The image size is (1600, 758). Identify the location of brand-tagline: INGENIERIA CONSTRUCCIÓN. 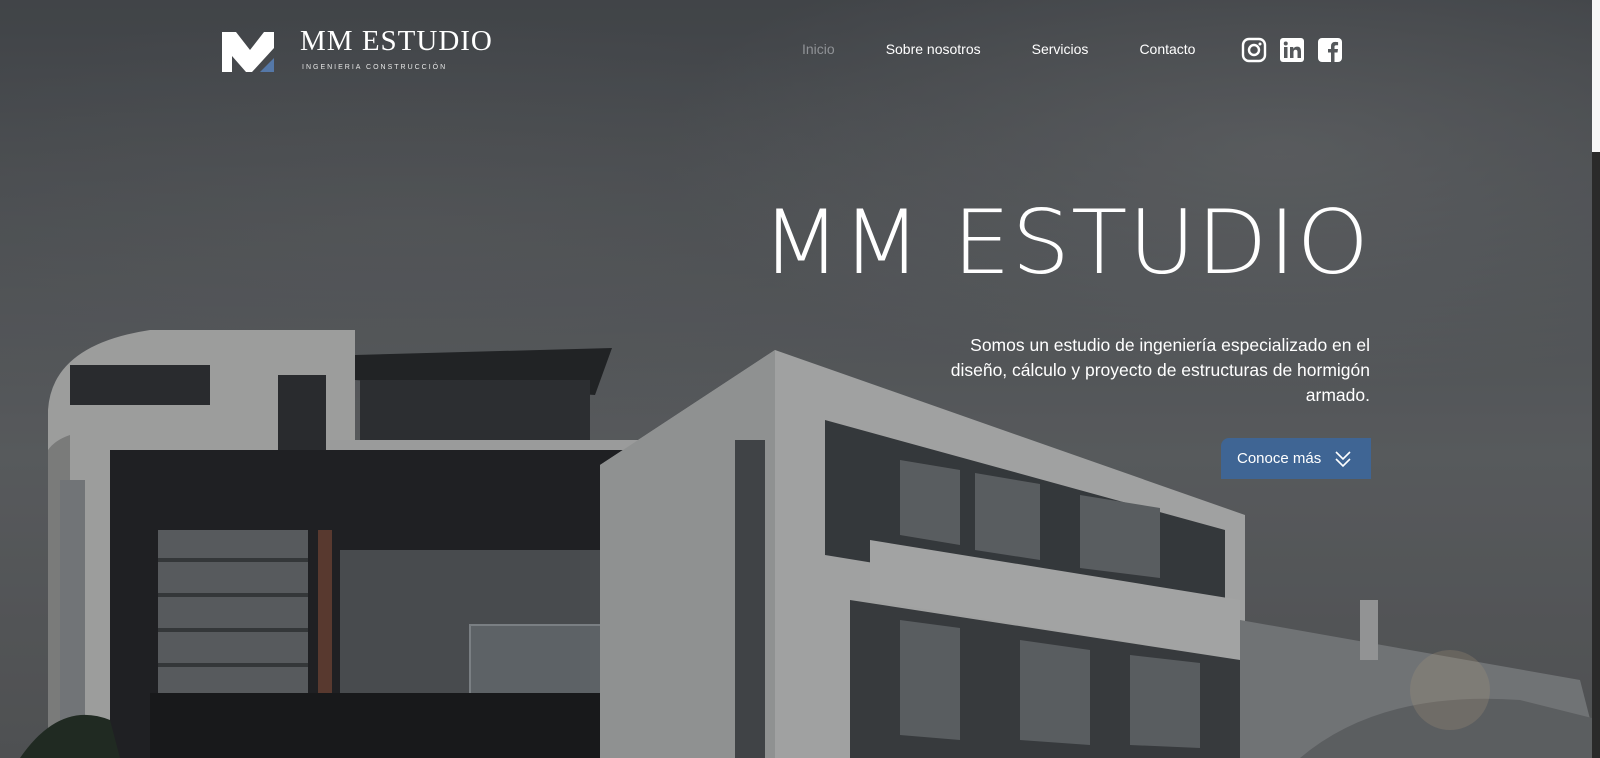
(375, 67).